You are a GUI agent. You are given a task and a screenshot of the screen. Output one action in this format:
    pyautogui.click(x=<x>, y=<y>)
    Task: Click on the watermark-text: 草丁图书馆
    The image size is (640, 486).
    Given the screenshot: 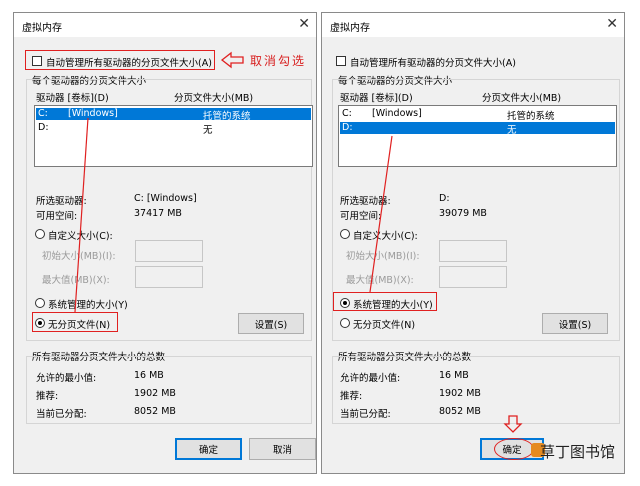 What is the action you would take?
    pyautogui.click(x=578, y=452)
    